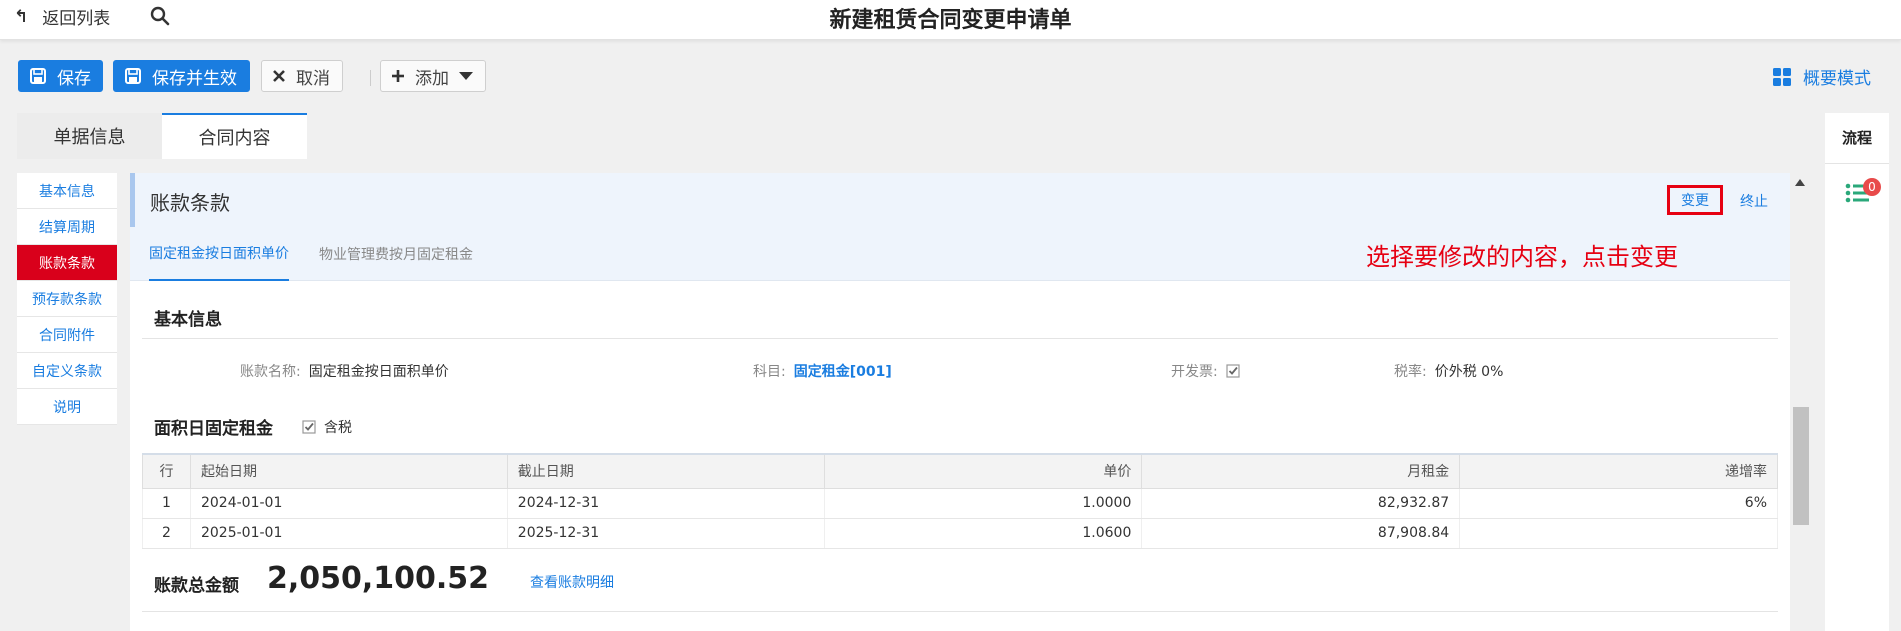 This screenshot has width=1901, height=631. Describe the element at coordinates (665, 503) in the screenshot. I see `end-date-cell: 2024-12-31` at that location.